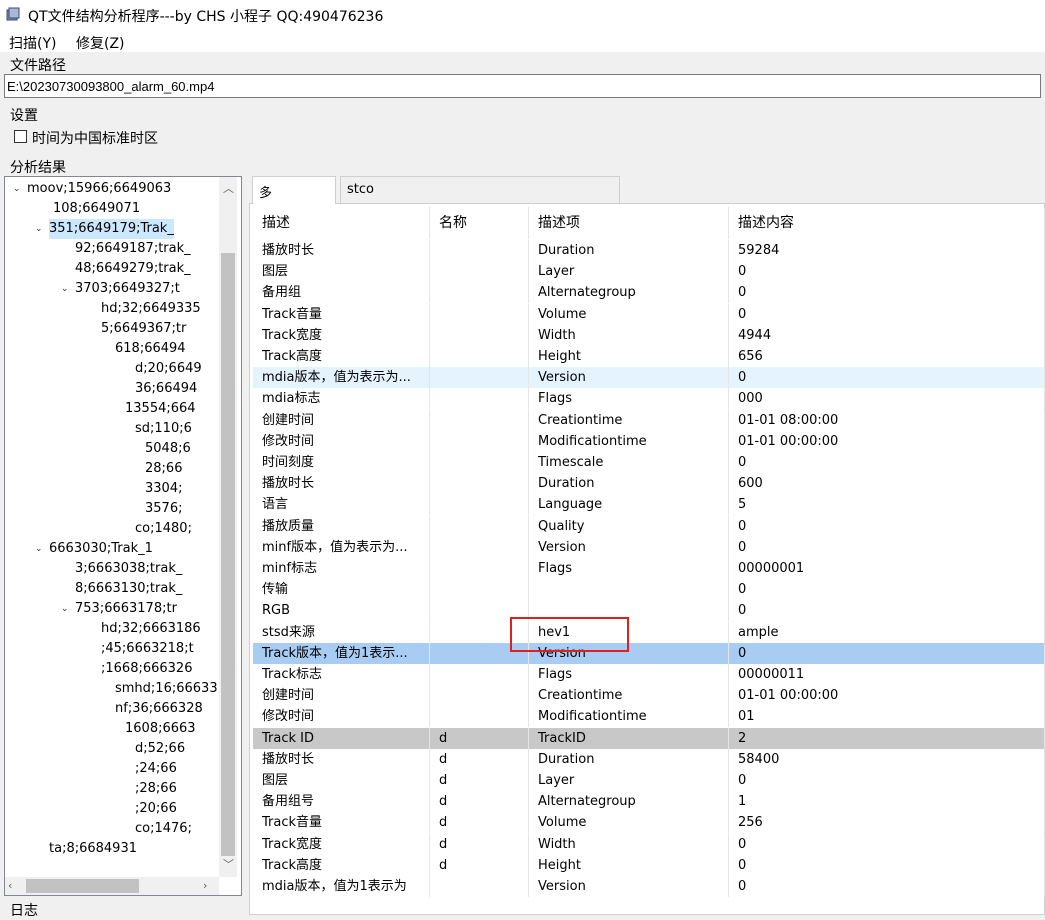 Image resolution: width=1045 pixels, height=920 pixels. I want to click on tree-node: d;52;66, so click(160, 749).